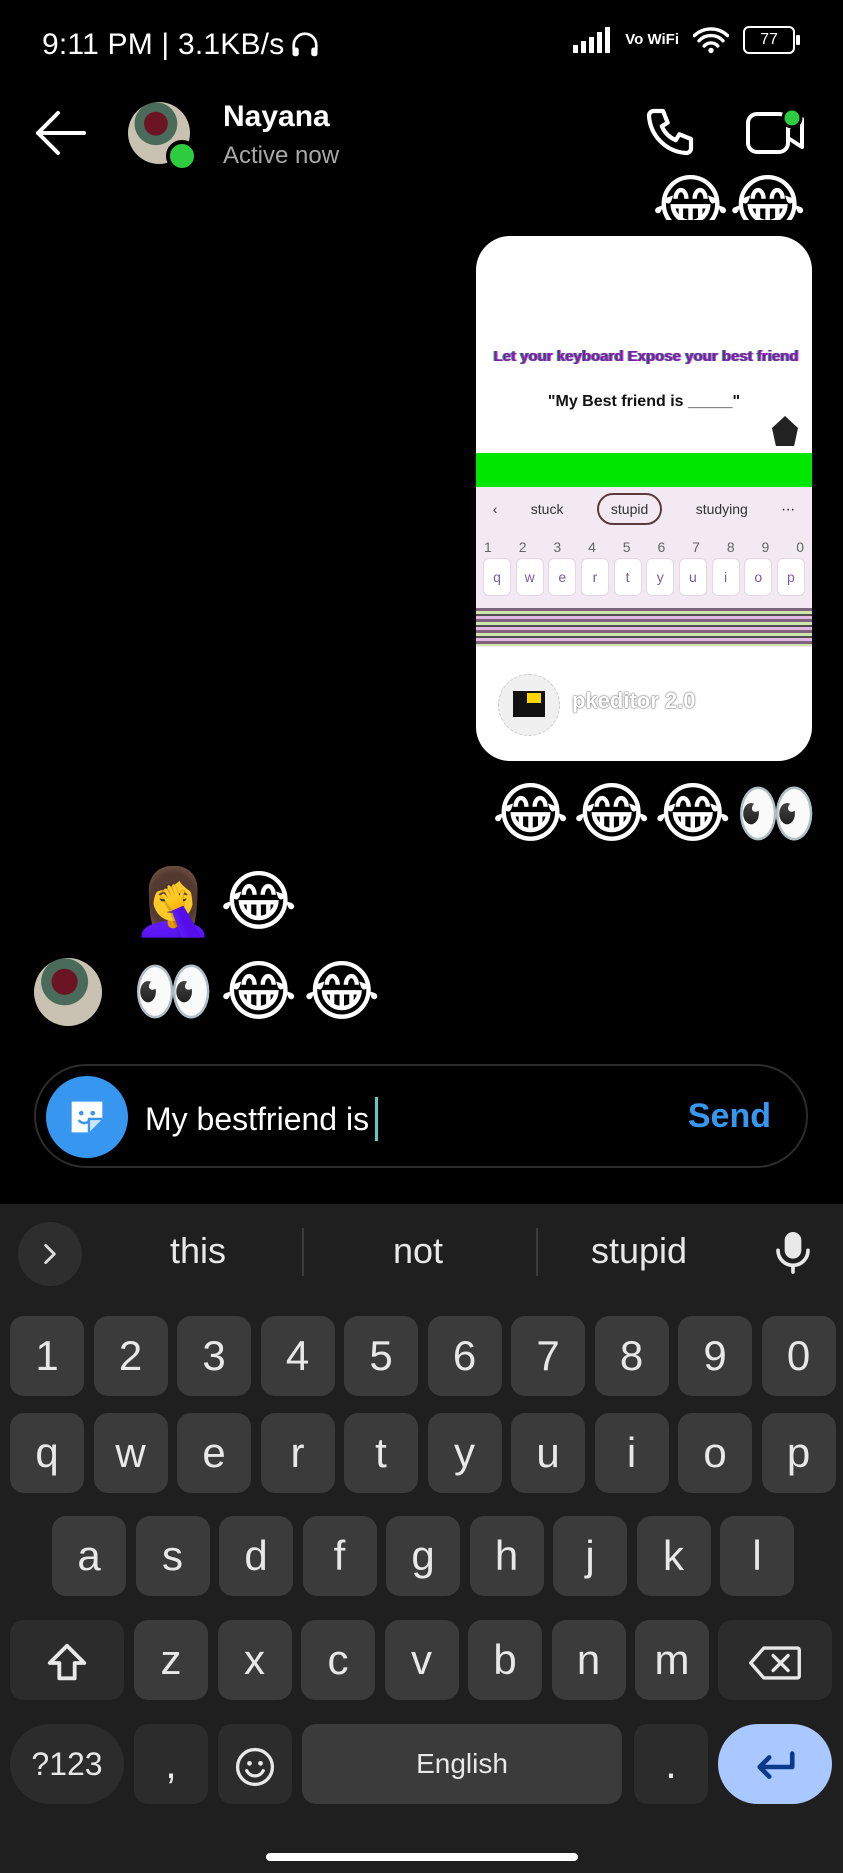  Describe the element at coordinates (657, 813) in the screenshot. I see `sent-emoji-message: 😂😂😂👀` at that location.